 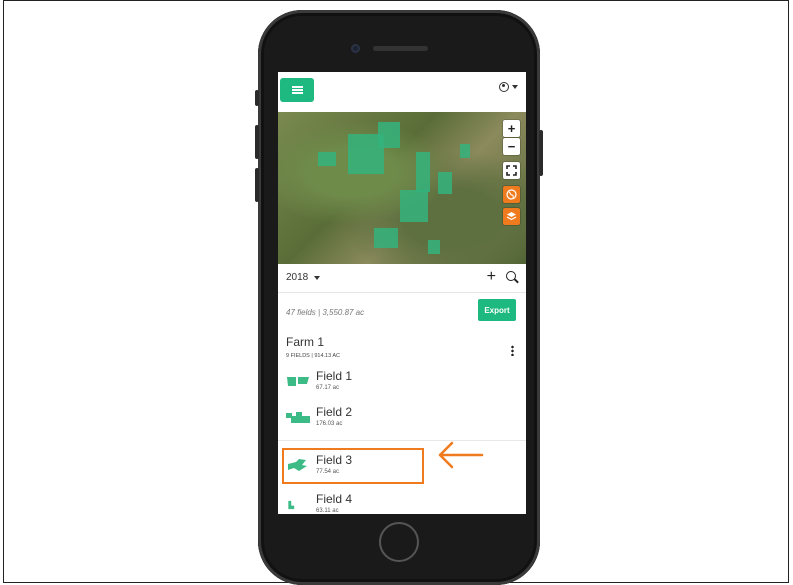 I want to click on front-camera, so click(x=355, y=48).